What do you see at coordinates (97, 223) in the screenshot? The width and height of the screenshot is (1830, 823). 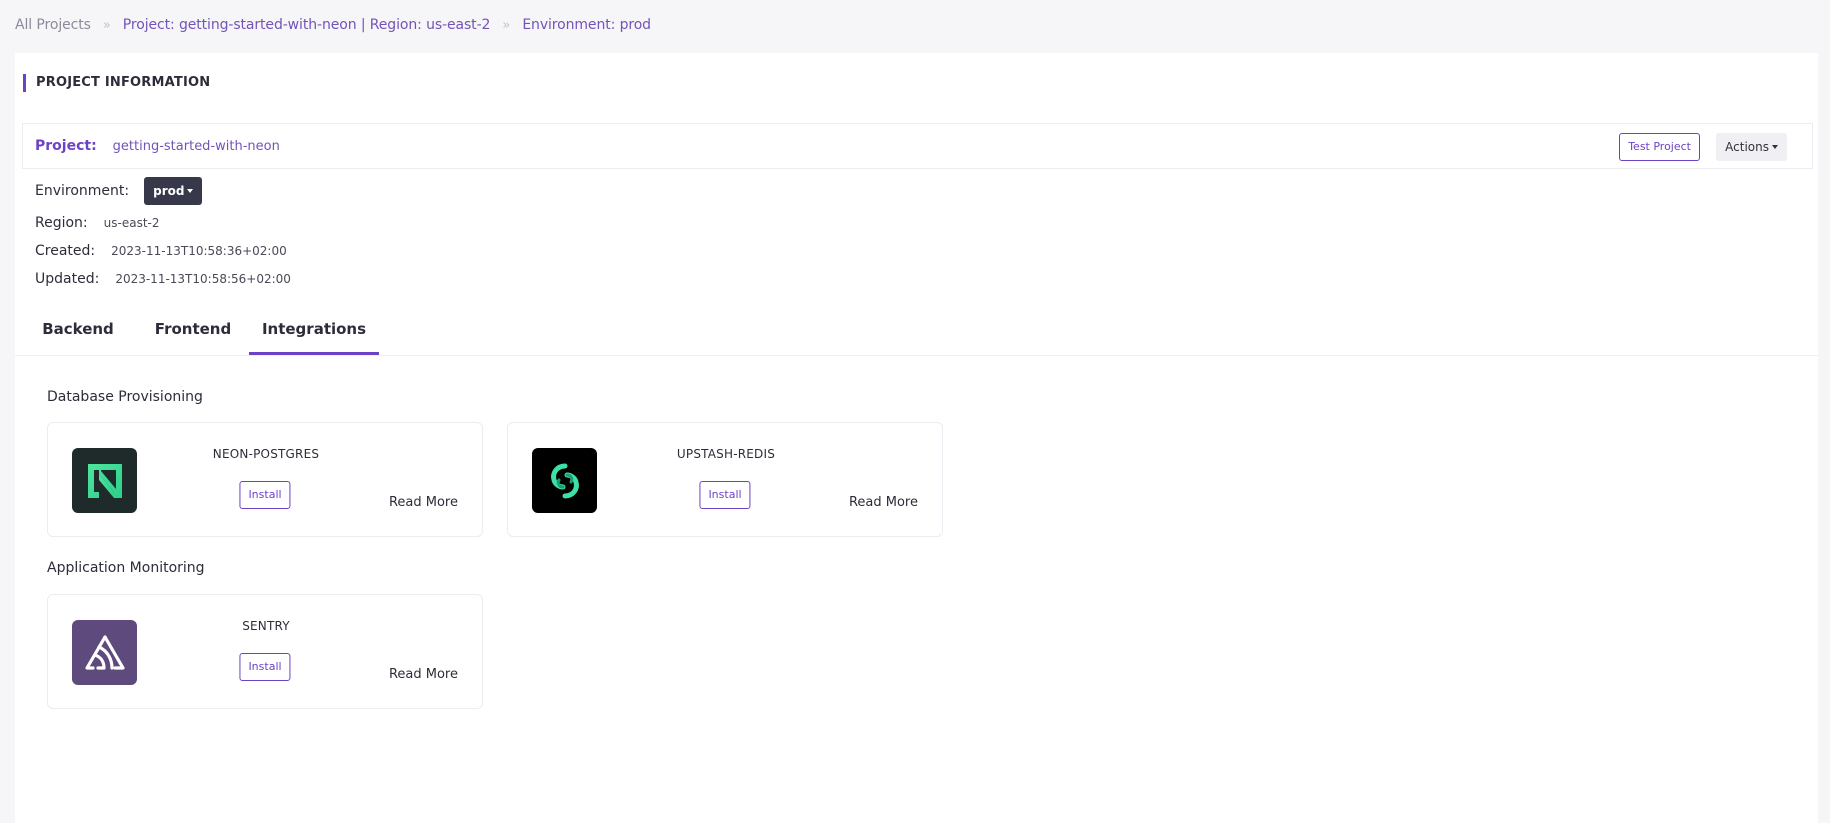 I see `region-row: Region: us-east-2` at bounding box center [97, 223].